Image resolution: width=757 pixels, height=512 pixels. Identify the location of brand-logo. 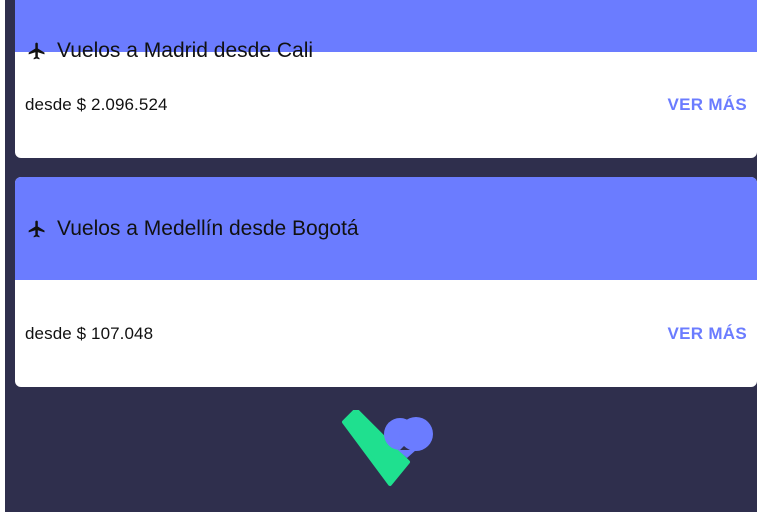
(388, 449).